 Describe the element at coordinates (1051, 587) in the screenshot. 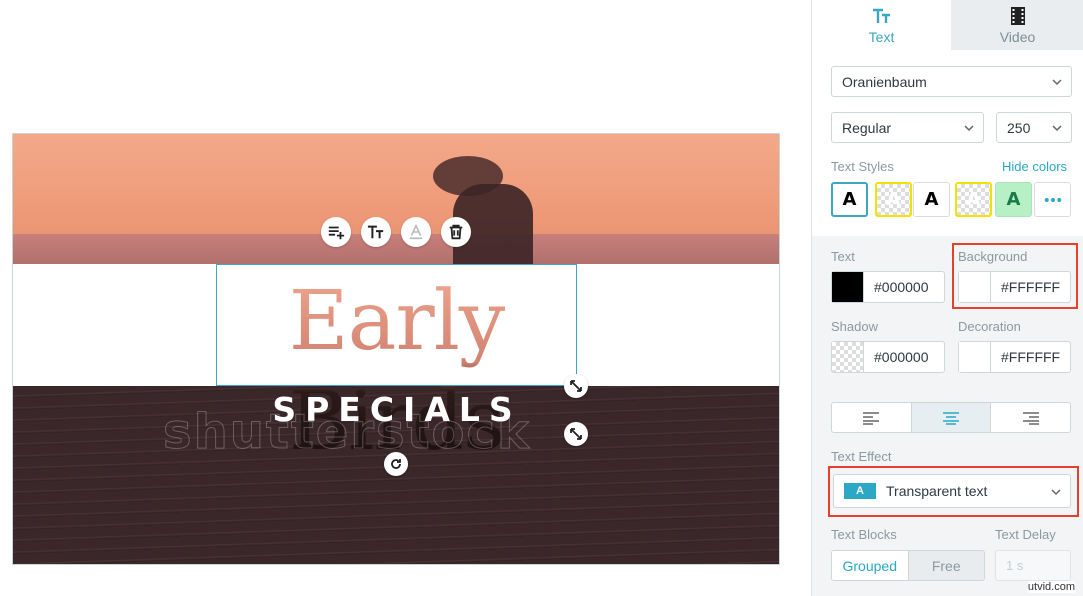

I see `credit-watermark: utvid.com` at that location.